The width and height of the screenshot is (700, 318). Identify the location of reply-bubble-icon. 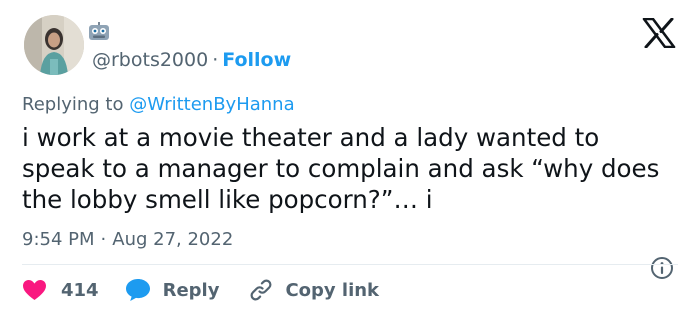
(137, 290).